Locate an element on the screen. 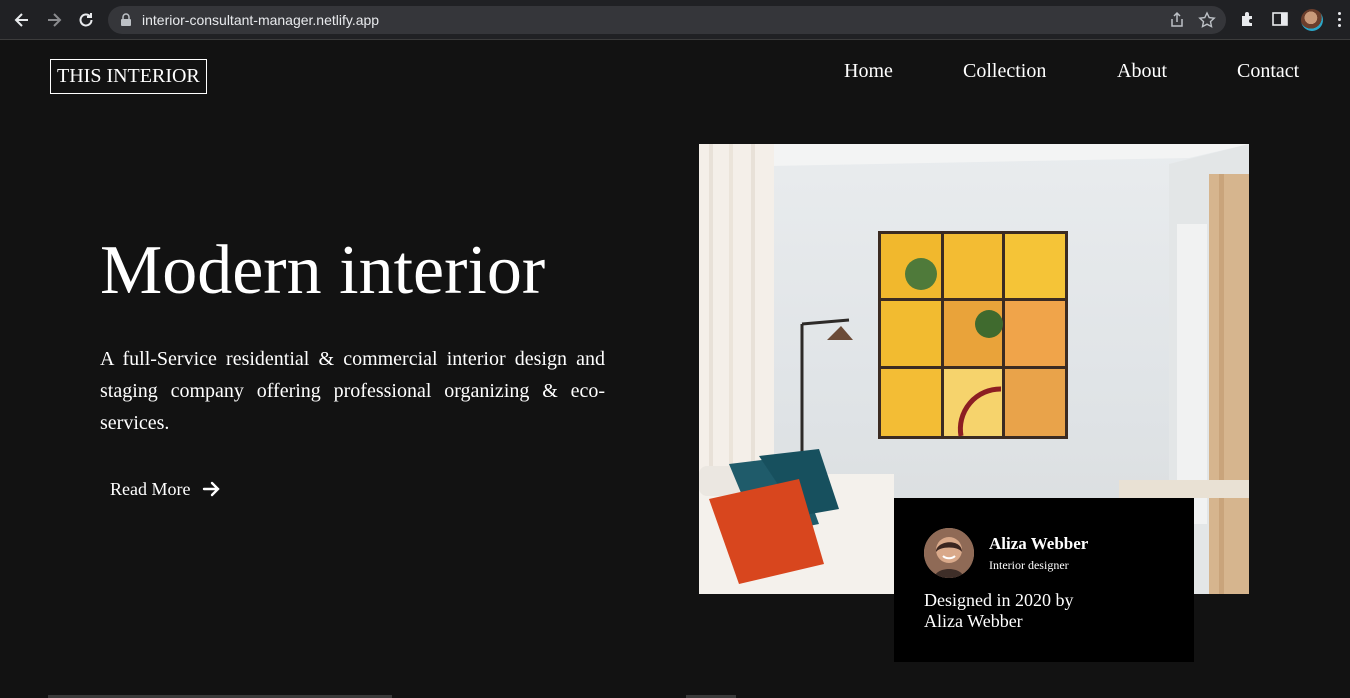 This screenshot has width=1350, height=698. back-arrow-icon is located at coordinates (22, 20).